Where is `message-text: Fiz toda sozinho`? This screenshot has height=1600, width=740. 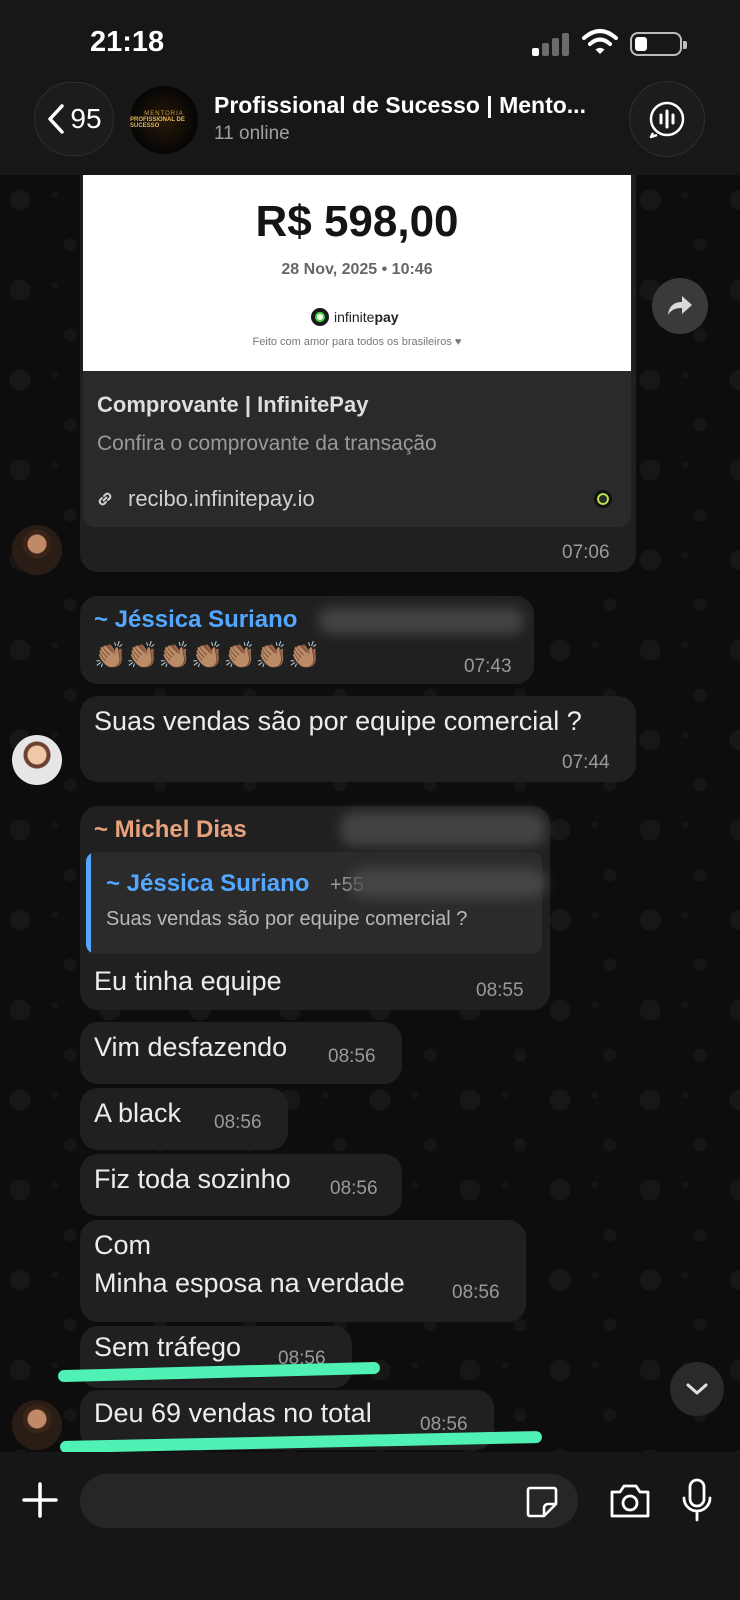
message-text: Fiz toda sozinho is located at coordinates (192, 1179).